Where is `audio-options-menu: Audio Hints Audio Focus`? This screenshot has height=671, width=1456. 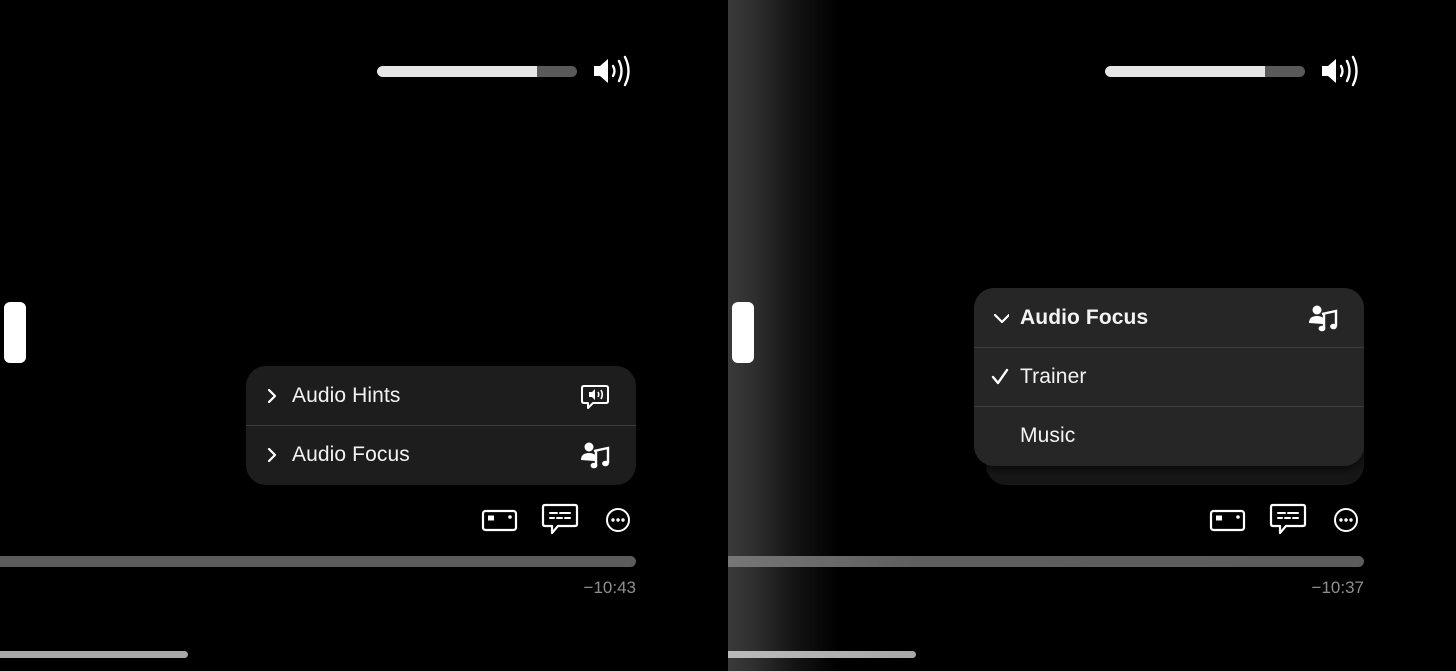 audio-options-menu: Audio Hints Audio Focus is located at coordinates (441, 425).